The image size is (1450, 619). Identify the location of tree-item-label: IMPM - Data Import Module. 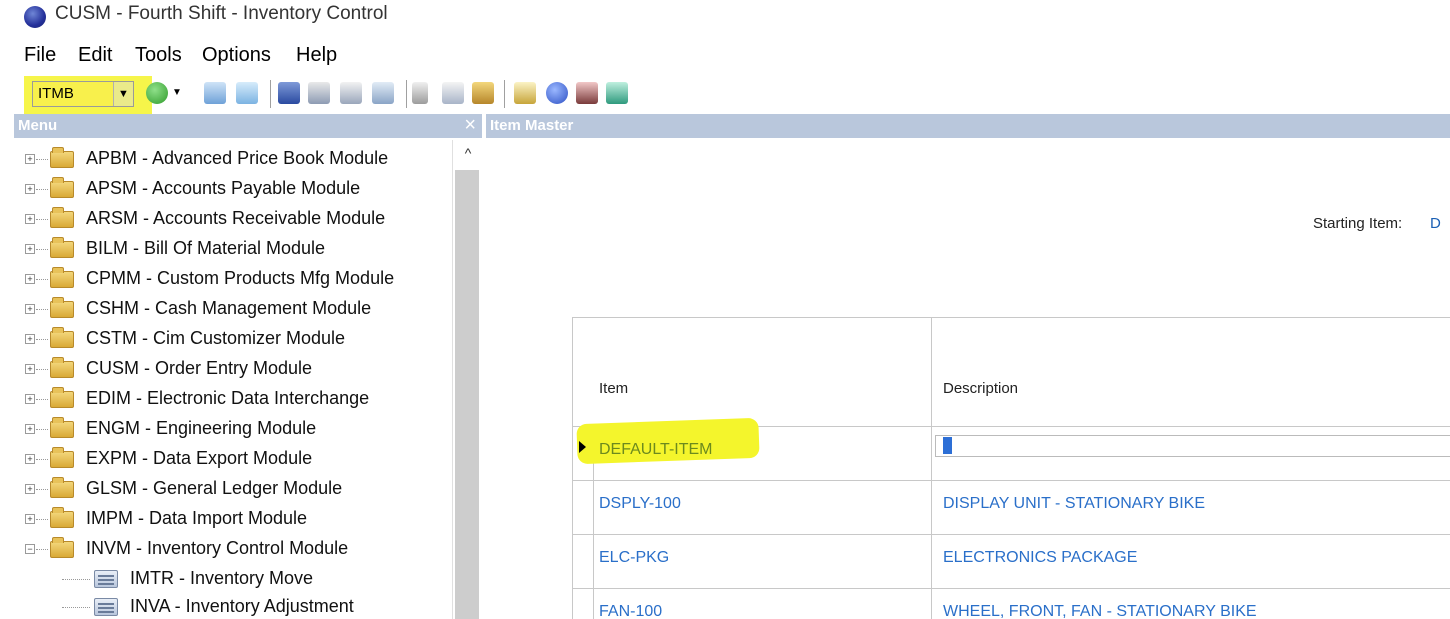
(197, 518).